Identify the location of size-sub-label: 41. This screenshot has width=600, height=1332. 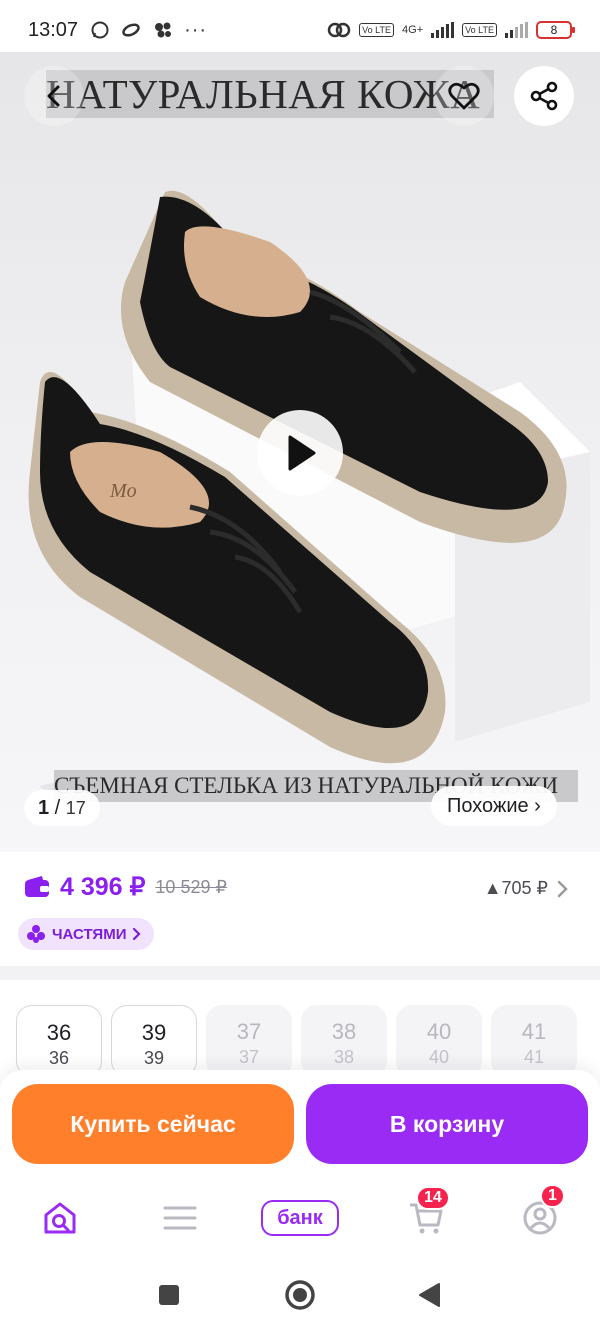
(534, 1057).